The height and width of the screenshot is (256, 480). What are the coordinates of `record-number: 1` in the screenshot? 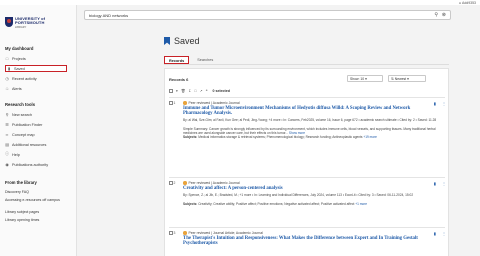 It's located at (172, 103).